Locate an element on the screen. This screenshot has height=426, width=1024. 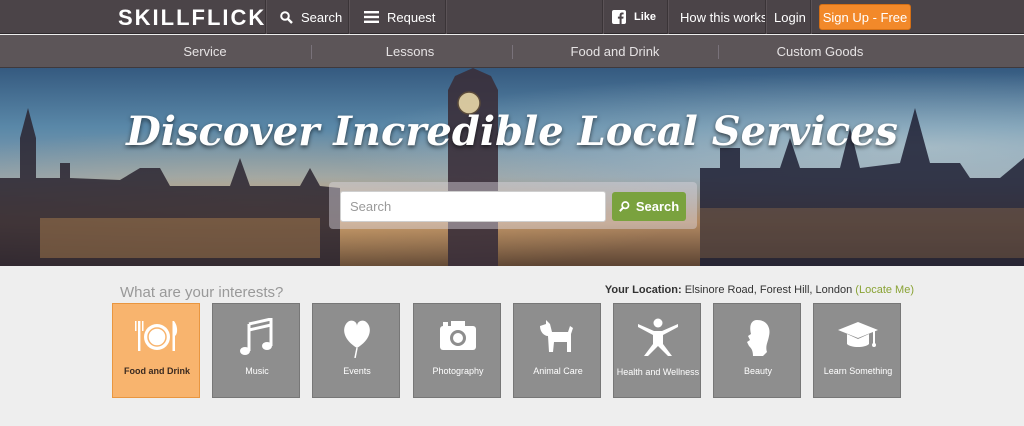
interests-title: What are your interests? is located at coordinates (202, 292).